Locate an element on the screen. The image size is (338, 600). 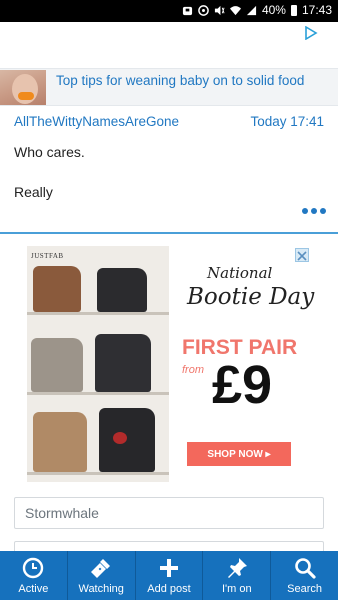
ad-title-line2: Bootie Day is located at coordinates (251, 297).